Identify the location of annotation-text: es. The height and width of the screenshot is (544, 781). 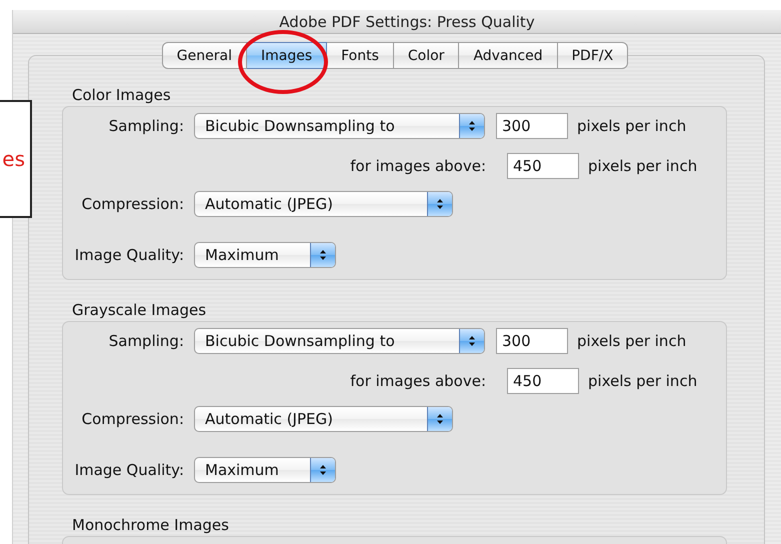
(13, 159).